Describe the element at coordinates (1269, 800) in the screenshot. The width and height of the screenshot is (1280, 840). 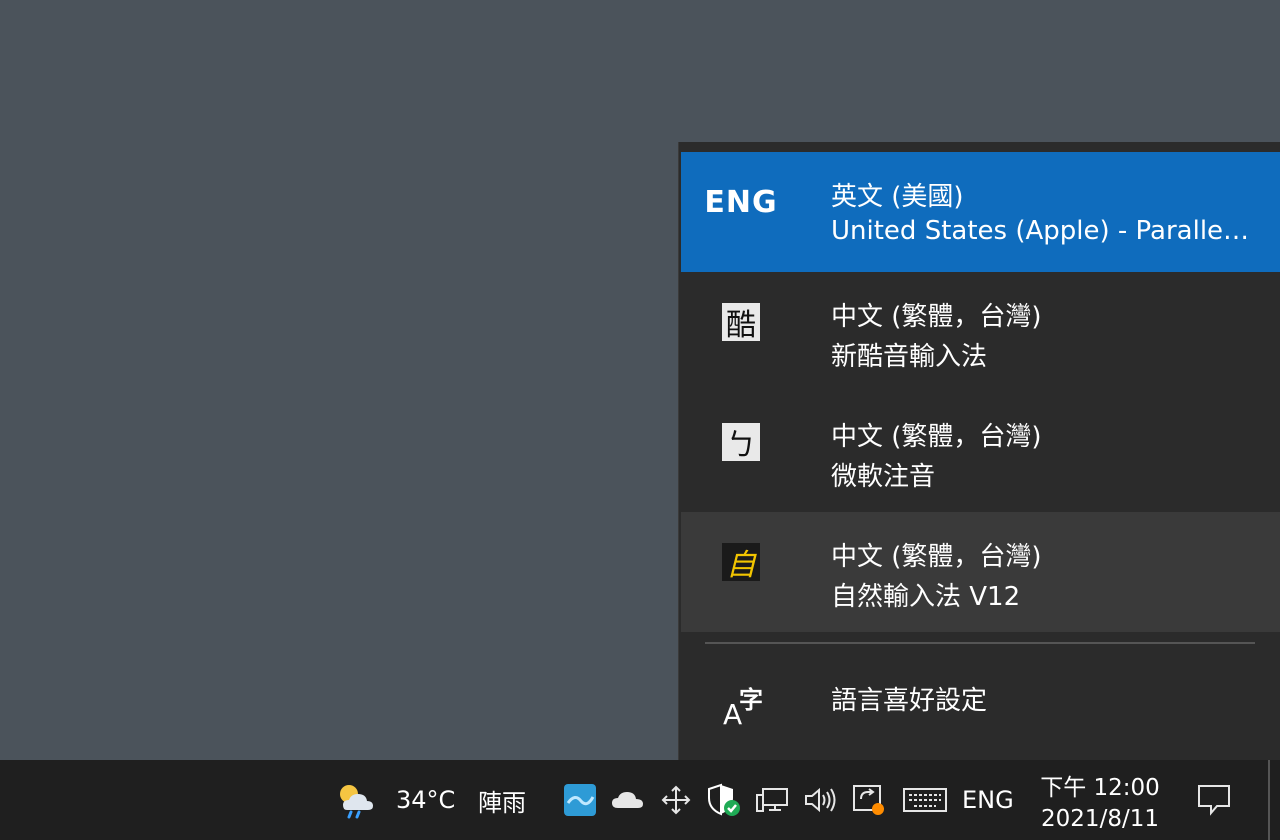
I see `show-desktop-edge` at that location.